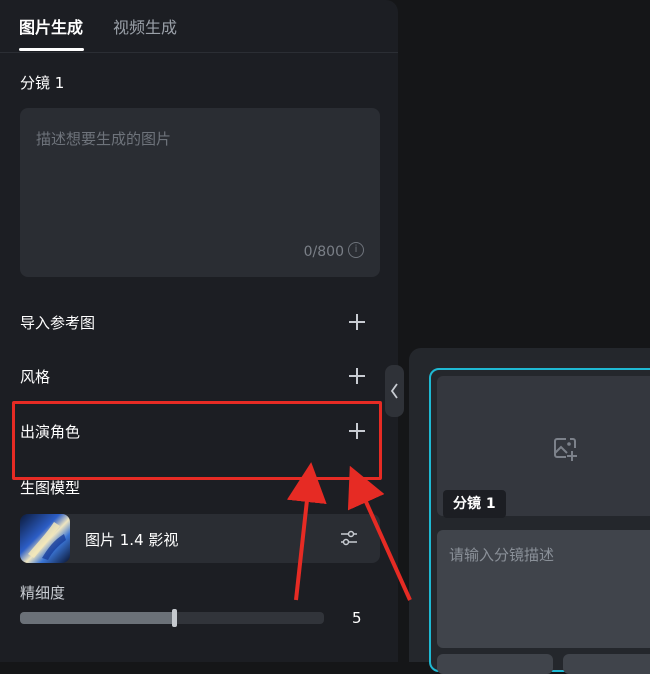 This screenshot has height=674, width=650. Describe the element at coordinates (200, 538) in the screenshot. I see `model-selector: 图片 1.4 影视` at that location.